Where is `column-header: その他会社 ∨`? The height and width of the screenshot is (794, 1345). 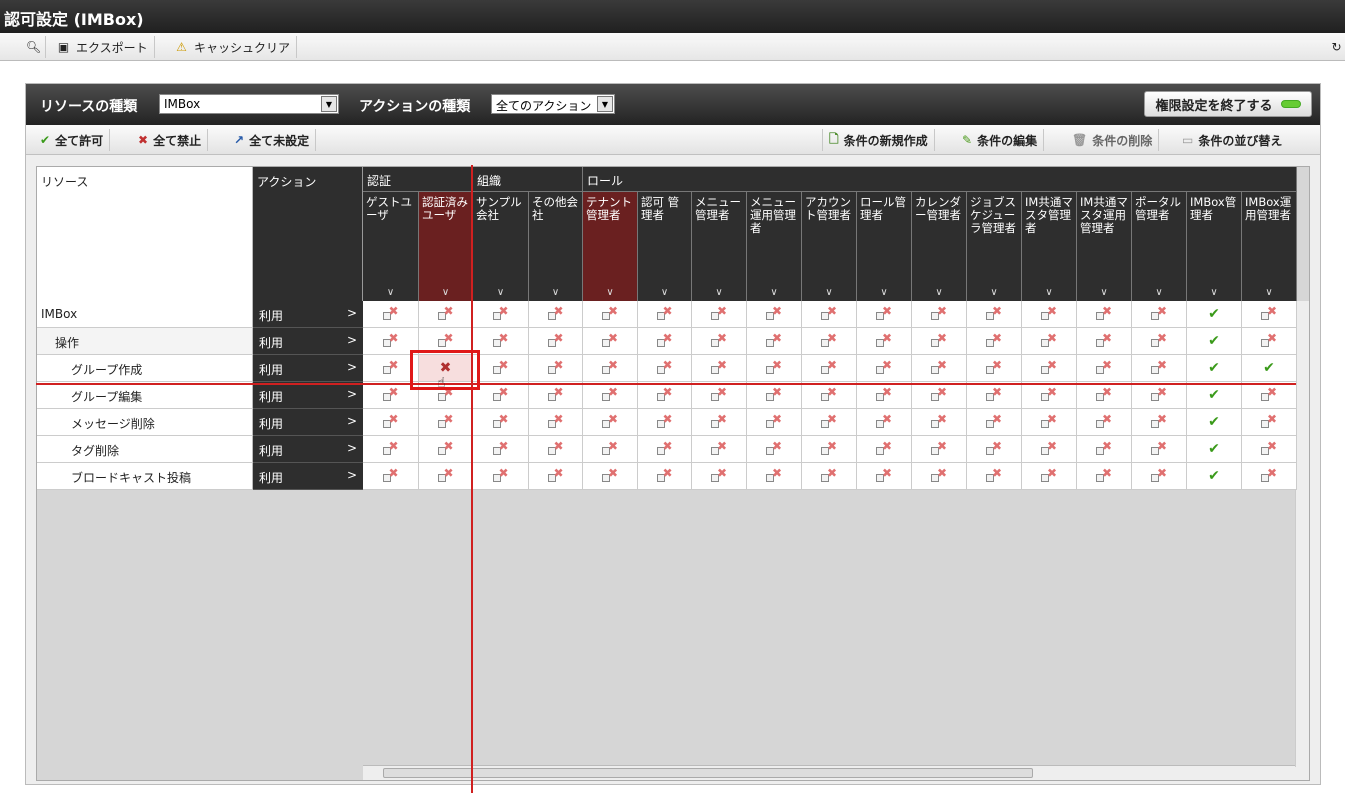 column-header: その他会社 ∨ is located at coordinates (556, 246).